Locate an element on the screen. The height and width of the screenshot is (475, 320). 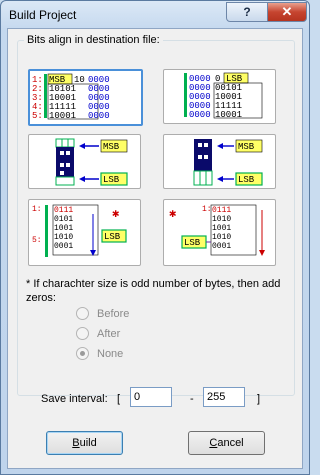
help-button: ? is located at coordinates (247, 12).